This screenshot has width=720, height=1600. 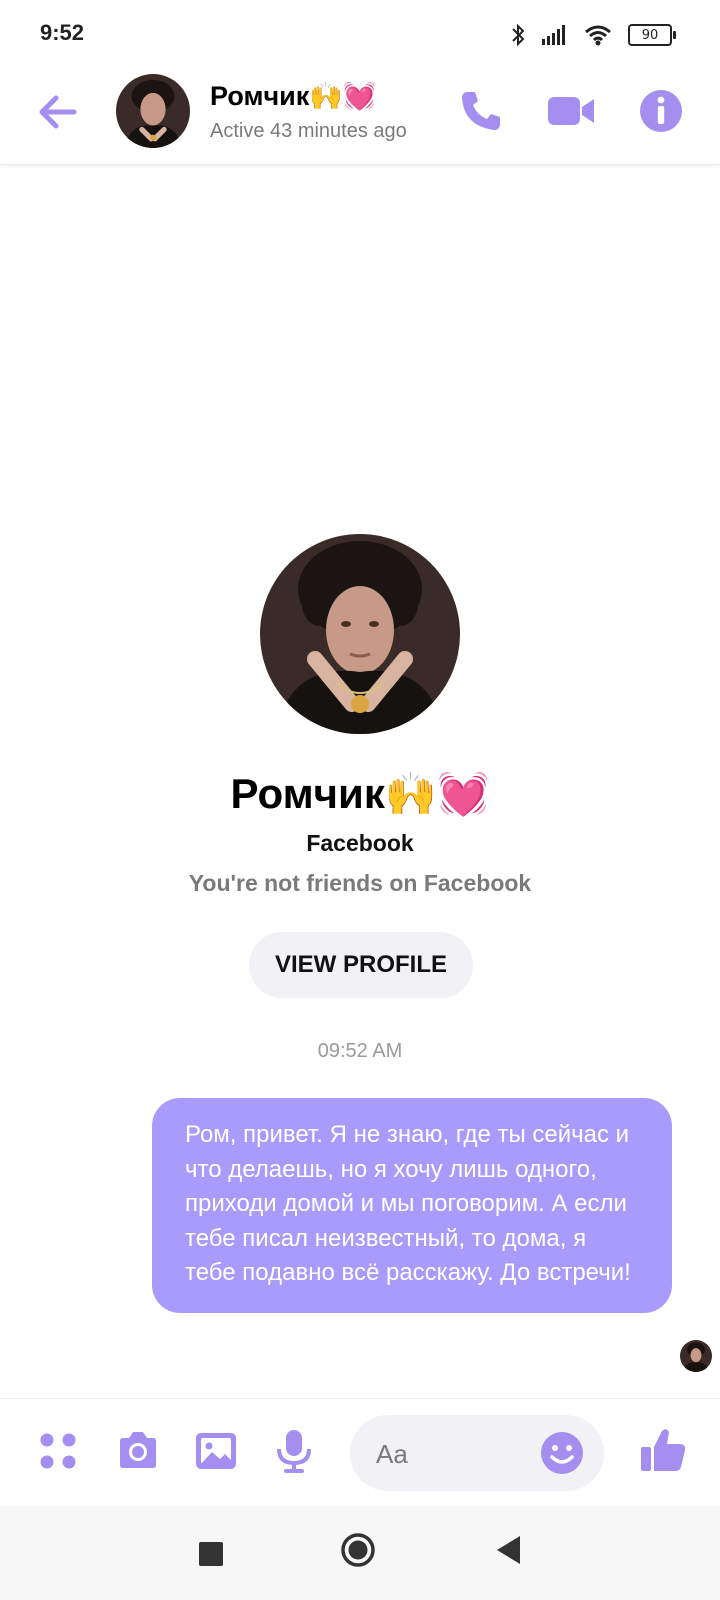 I want to click on message-input-container, so click(x=477, y=1453).